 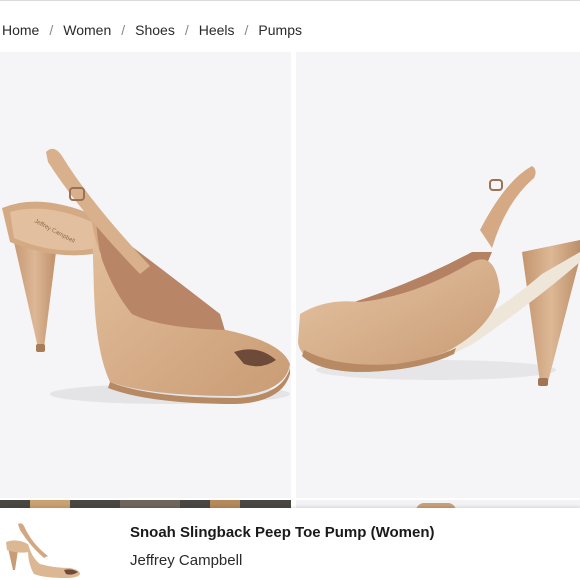 What do you see at coordinates (217, 30) in the screenshot?
I see `breadcrumb-heels: Heels` at bounding box center [217, 30].